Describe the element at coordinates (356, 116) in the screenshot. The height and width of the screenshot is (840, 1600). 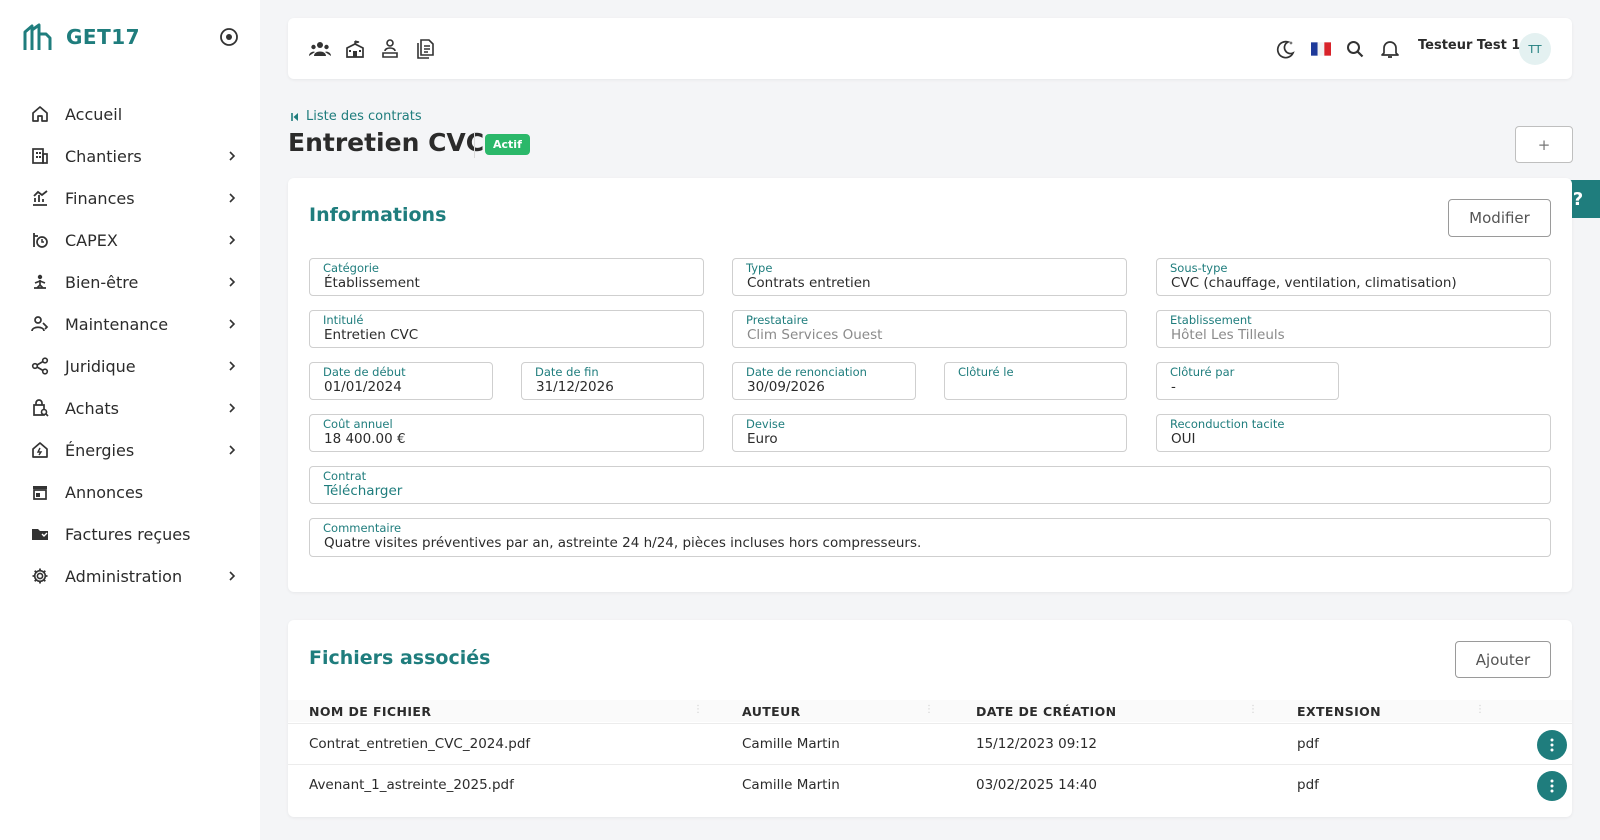
I see `breadcrumb: Liste des contrats` at that location.